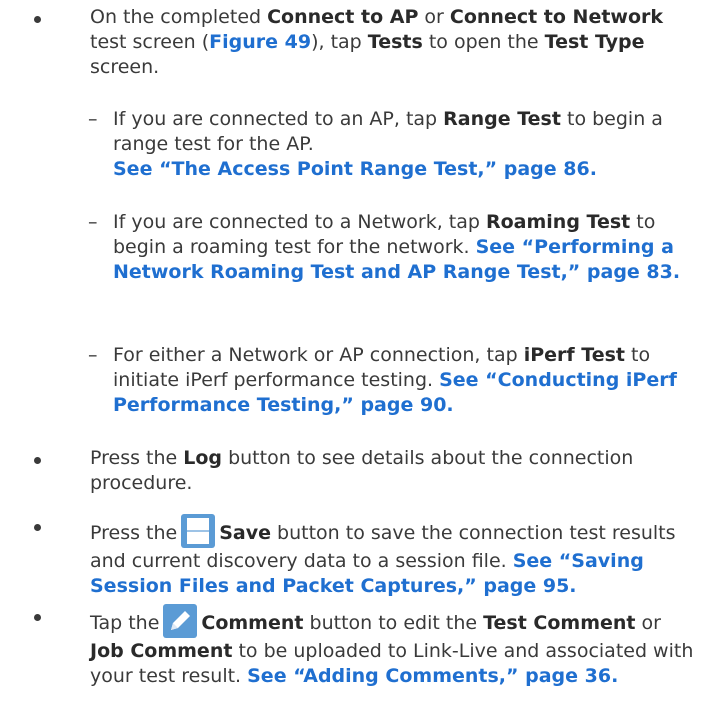 This screenshot has height=724, width=706. What do you see at coordinates (556, 17) in the screenshot?
I see `ui-term: Connect to Network` at bounding box center [556, 17].